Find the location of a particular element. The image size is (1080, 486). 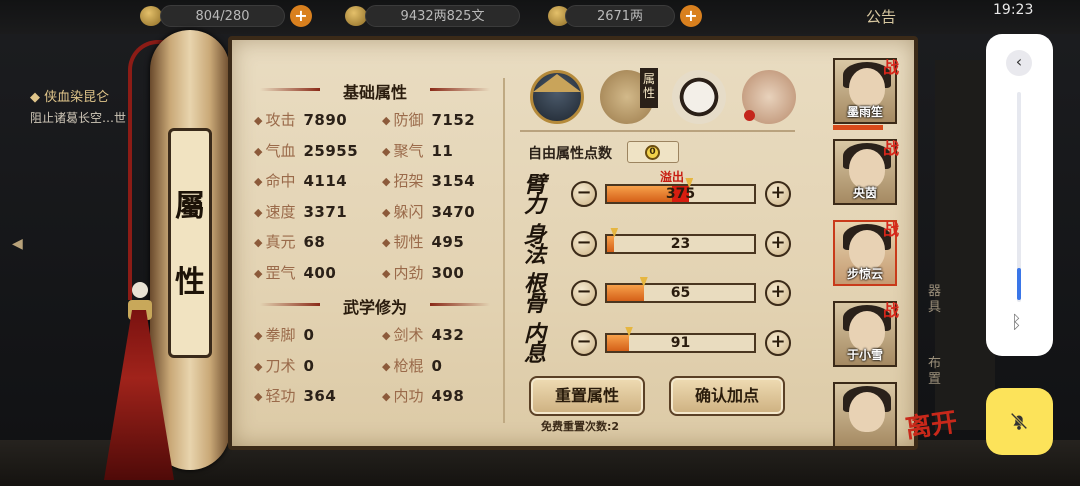

stat-value: 3371 is located at coordinates (325, 211).